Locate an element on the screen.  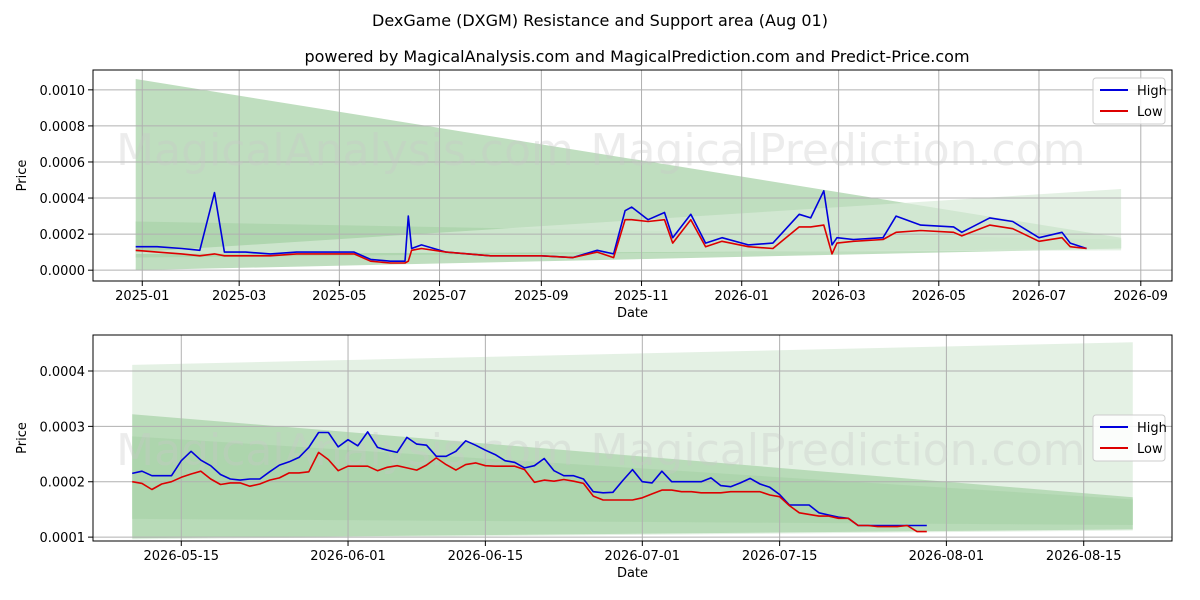
watermark-analysis: MagicalAnalysis.com is located at coordinates (345, 150).